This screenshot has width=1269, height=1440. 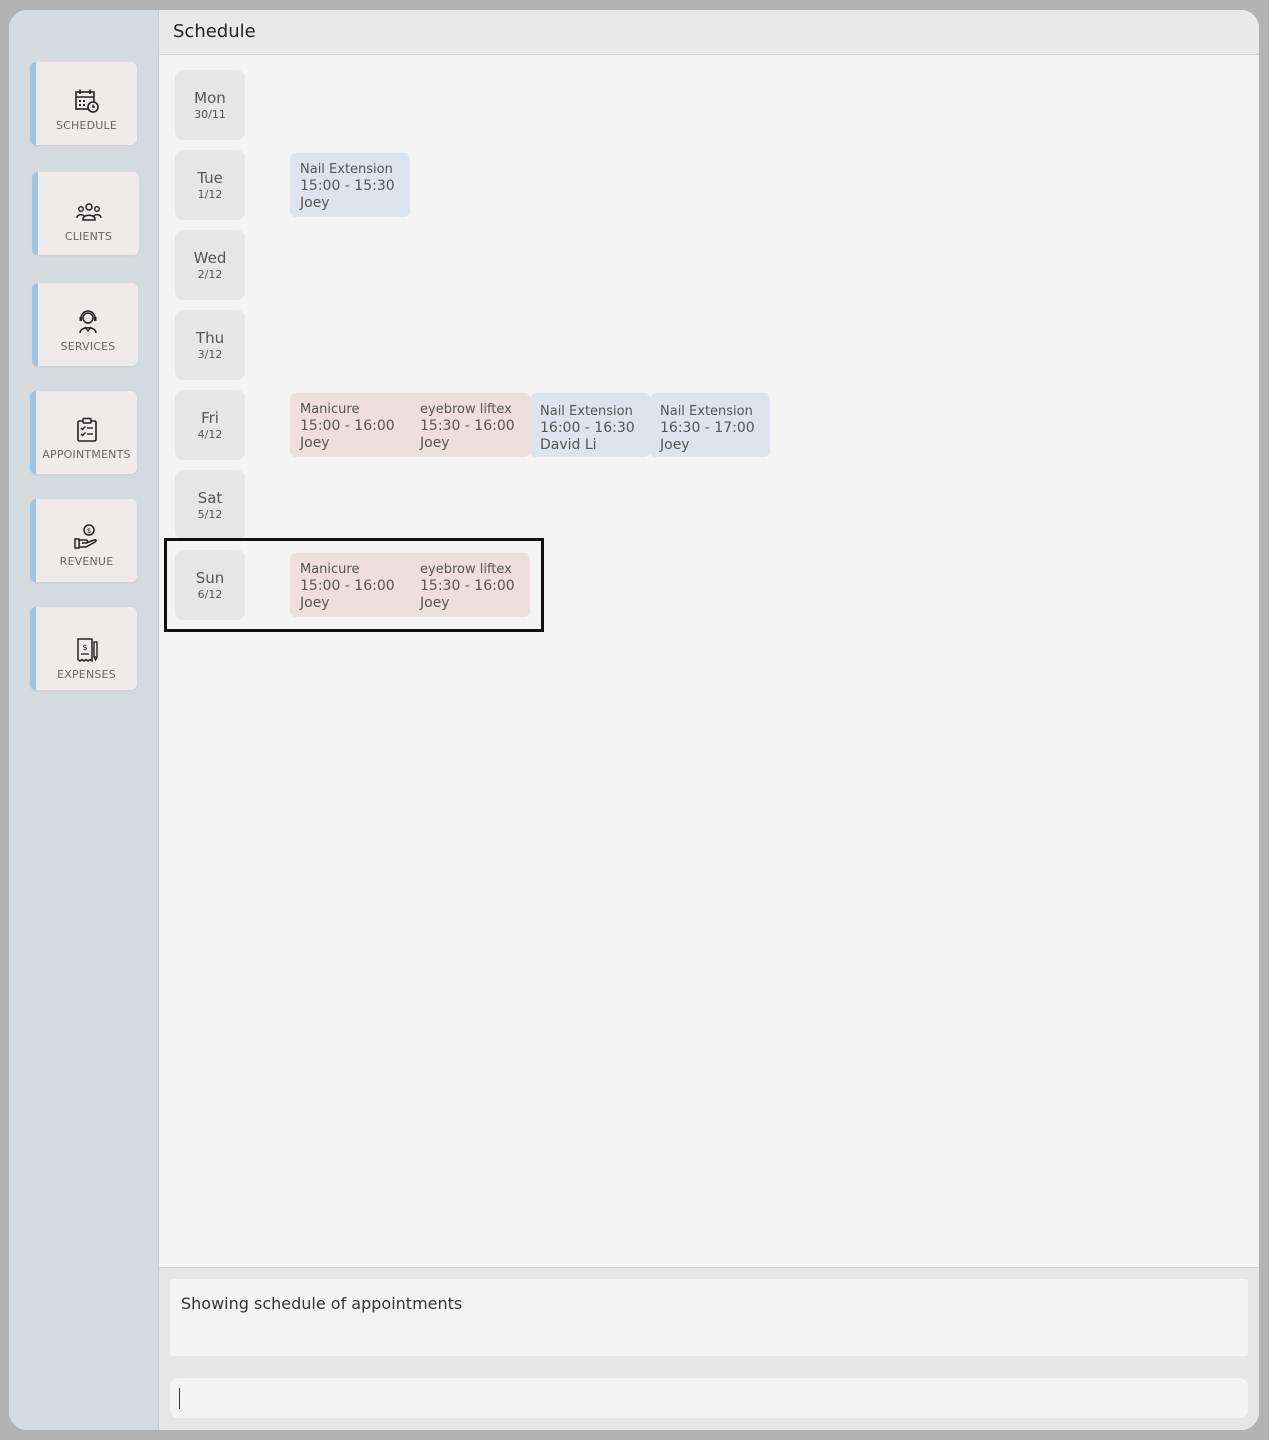 I want to click on day-date: 30/11, so click(x=210, y=114).